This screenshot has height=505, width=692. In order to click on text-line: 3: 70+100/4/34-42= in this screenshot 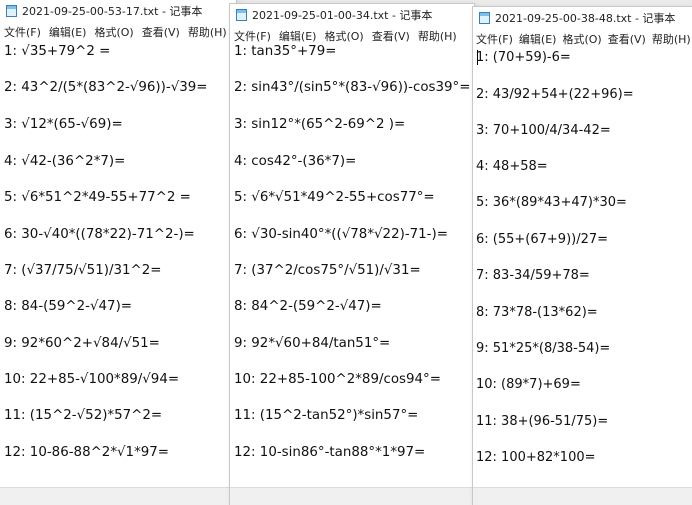, I will do `click(543, 130)`.